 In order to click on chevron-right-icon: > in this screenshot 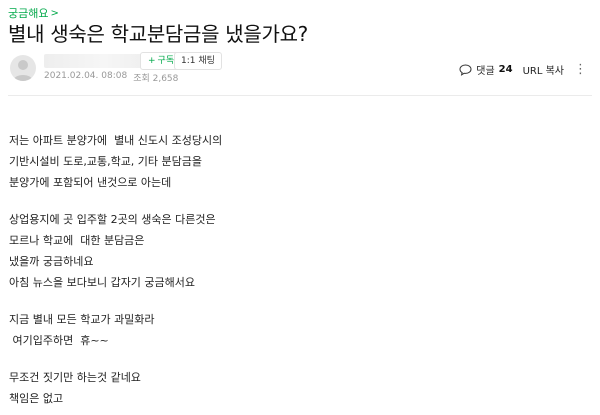, I will do `click(54, 13)`.